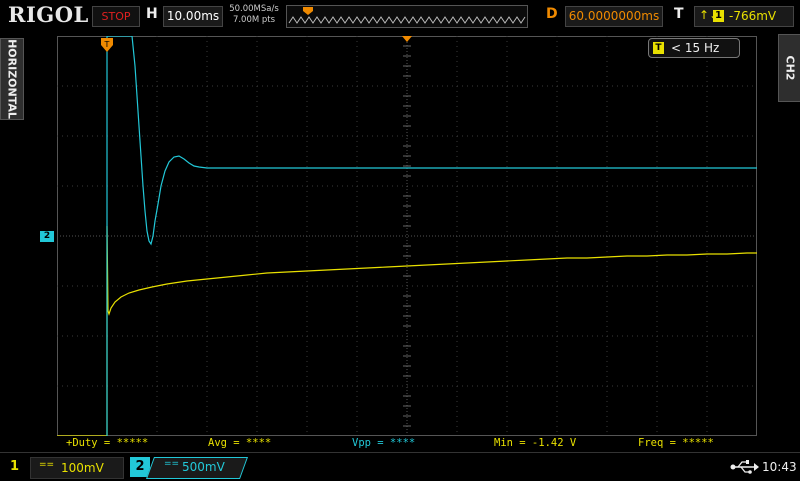 The width and height of the screenshot is (800, 481). Describe the element at coordinates (614, 16) in the screenshot. I see `delay-value: 60.0000000ms` at that location.